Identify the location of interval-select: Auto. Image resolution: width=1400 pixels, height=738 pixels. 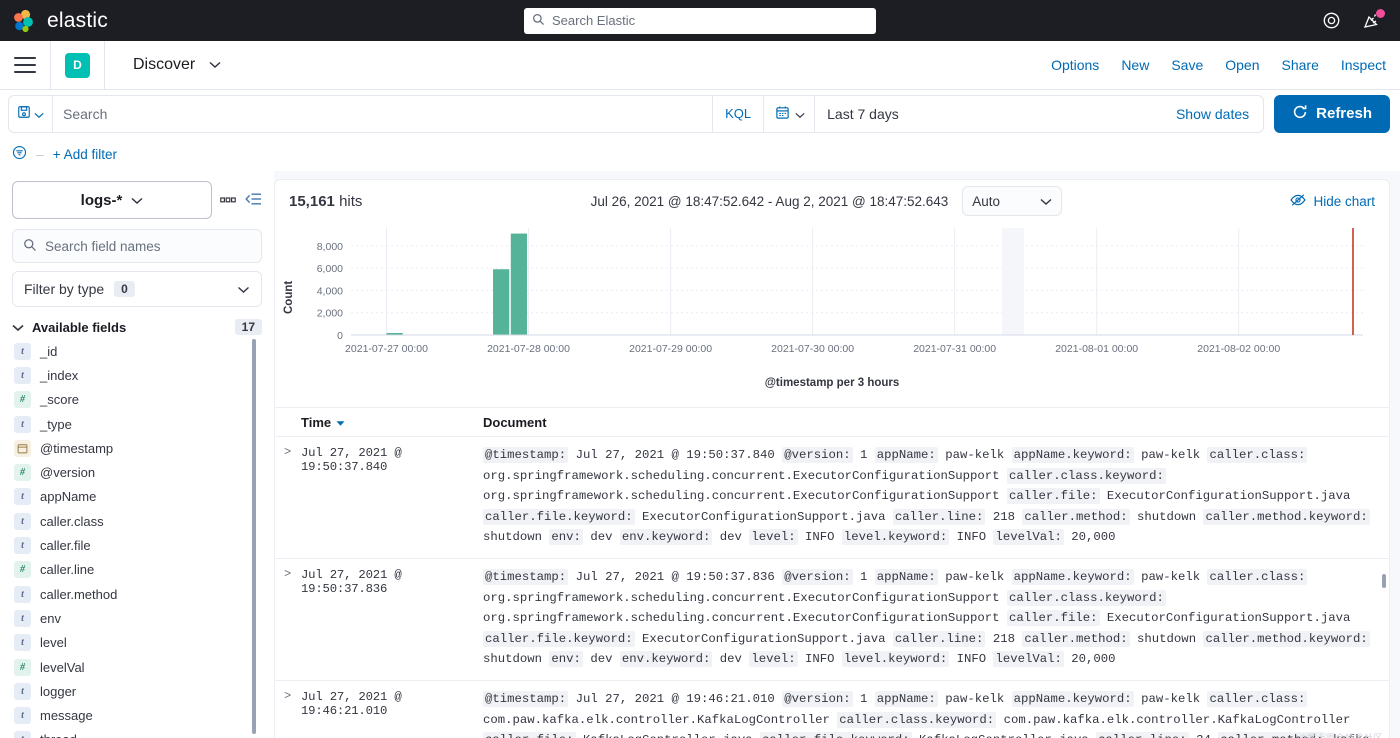
(1012, 201).